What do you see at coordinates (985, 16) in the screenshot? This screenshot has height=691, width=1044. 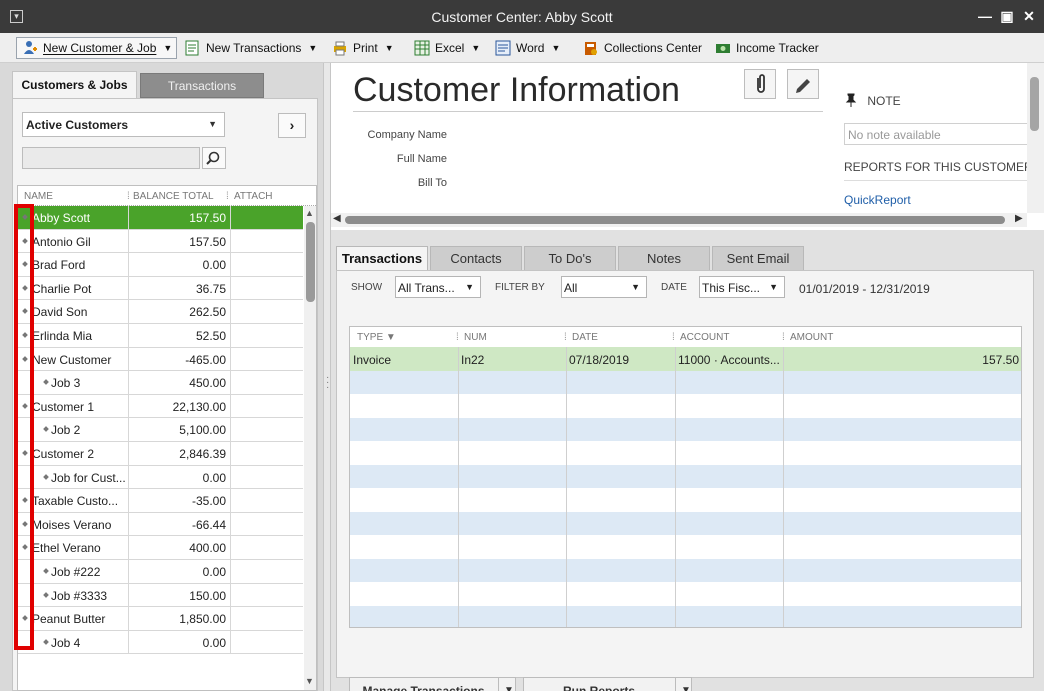 I see `minimize-button: —` at bounding box center [985, 16].